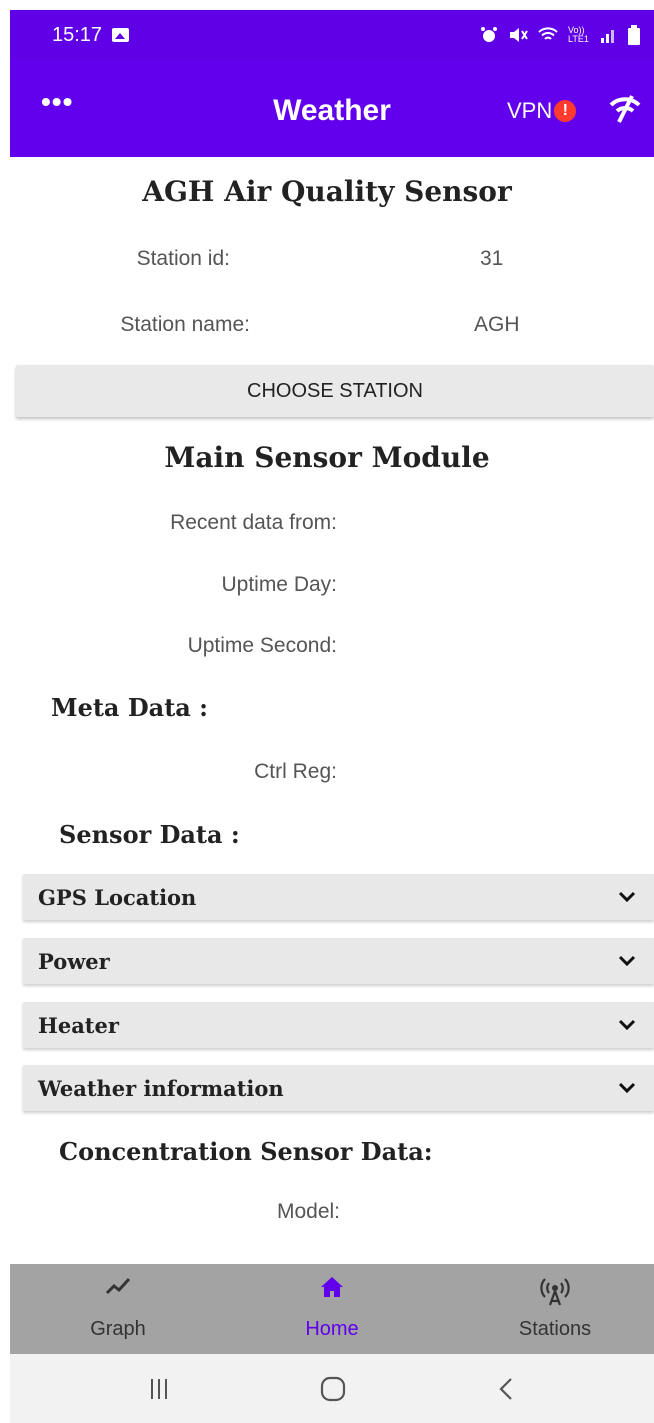 This screenshot has width=654, height=1423. Describe the element at coordinates (295, 771) in the screenshot. I see `ctrl-reg-label: Ctrl Reg:` at that location.